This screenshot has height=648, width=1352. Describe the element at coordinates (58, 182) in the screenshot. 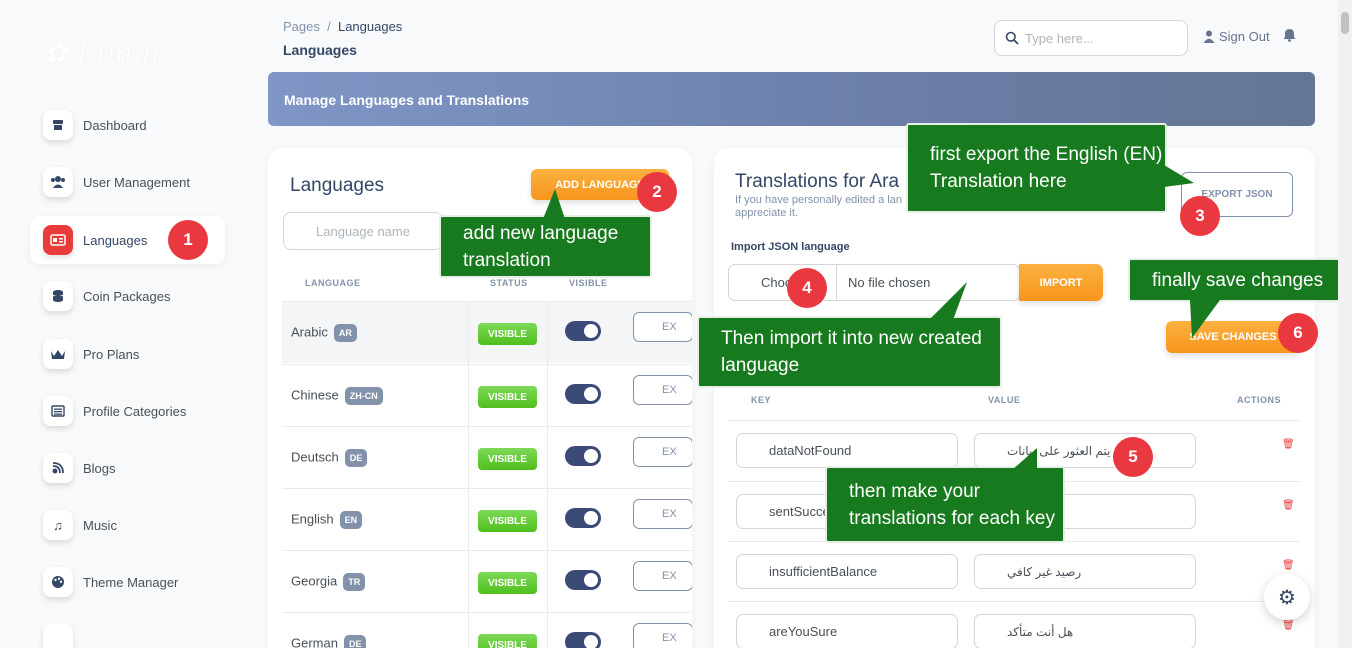

I see `users-icon` at that location.